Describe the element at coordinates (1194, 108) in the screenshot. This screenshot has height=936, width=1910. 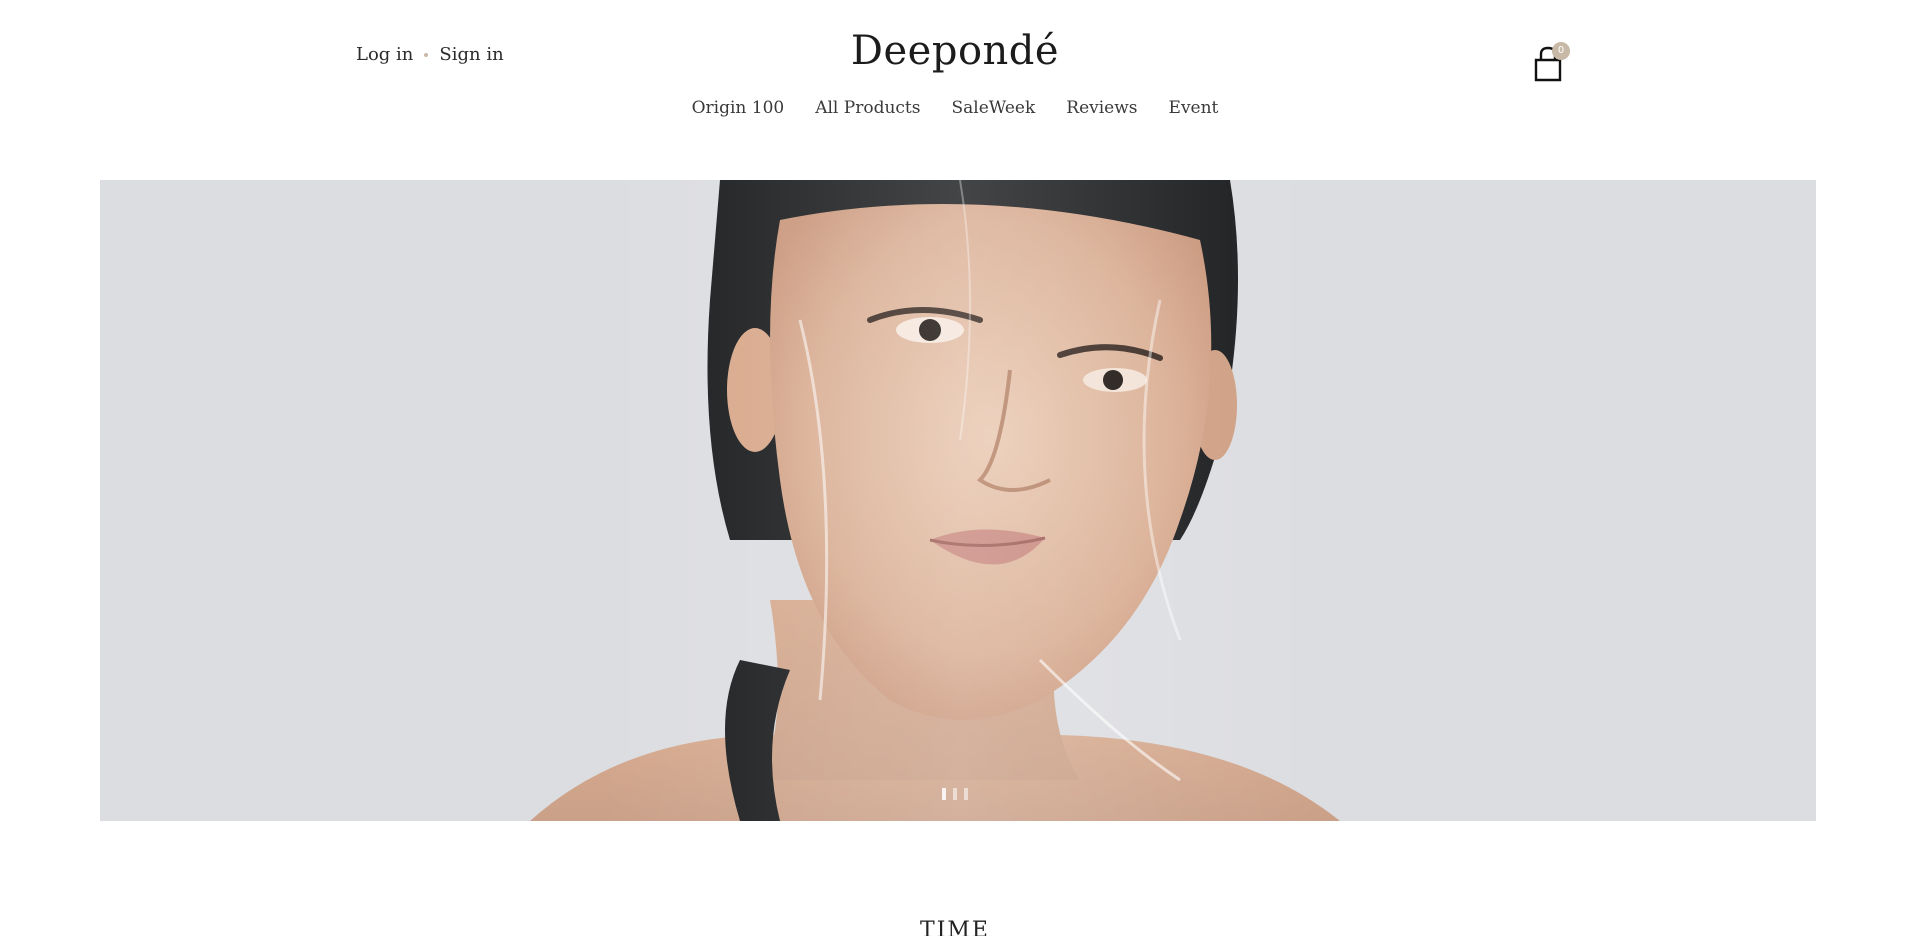
I see `nav-item-event: Event` at that location.